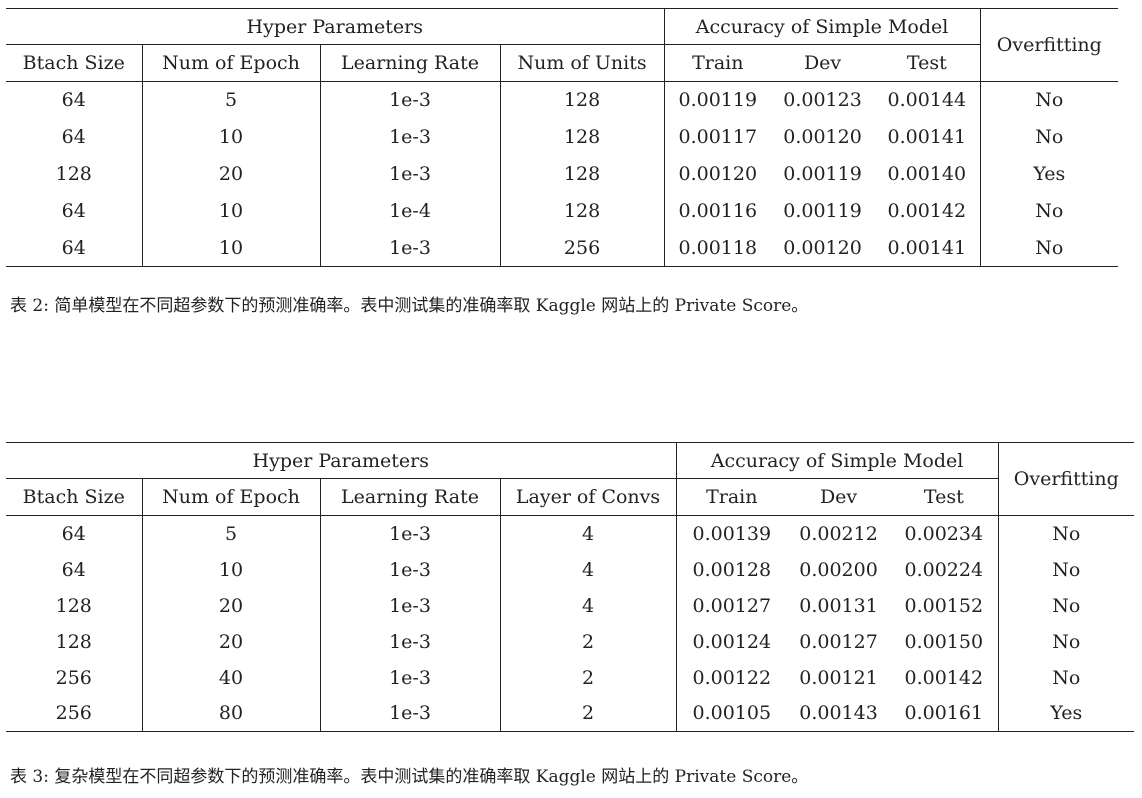  I want to click on cell-batch-size: 256, so click(74, 713).